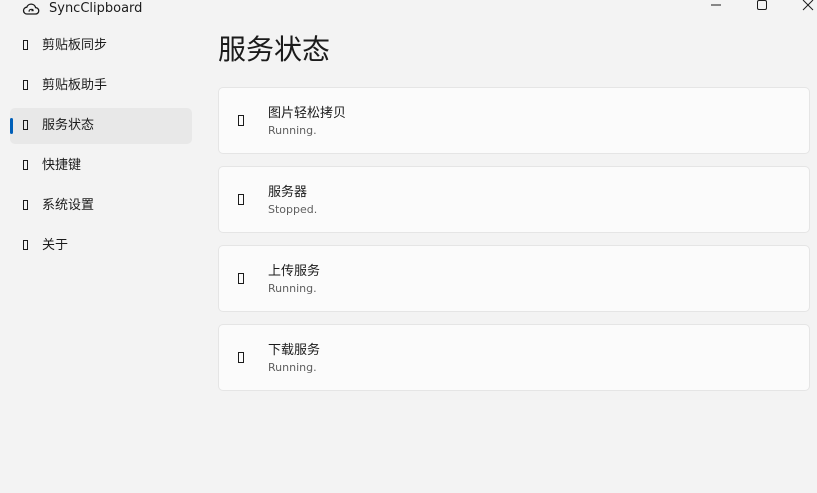 This screenshot has width=817, height=493. I want to click on sidebar-item-hotkeys: 快捷键, so click(101, 166).